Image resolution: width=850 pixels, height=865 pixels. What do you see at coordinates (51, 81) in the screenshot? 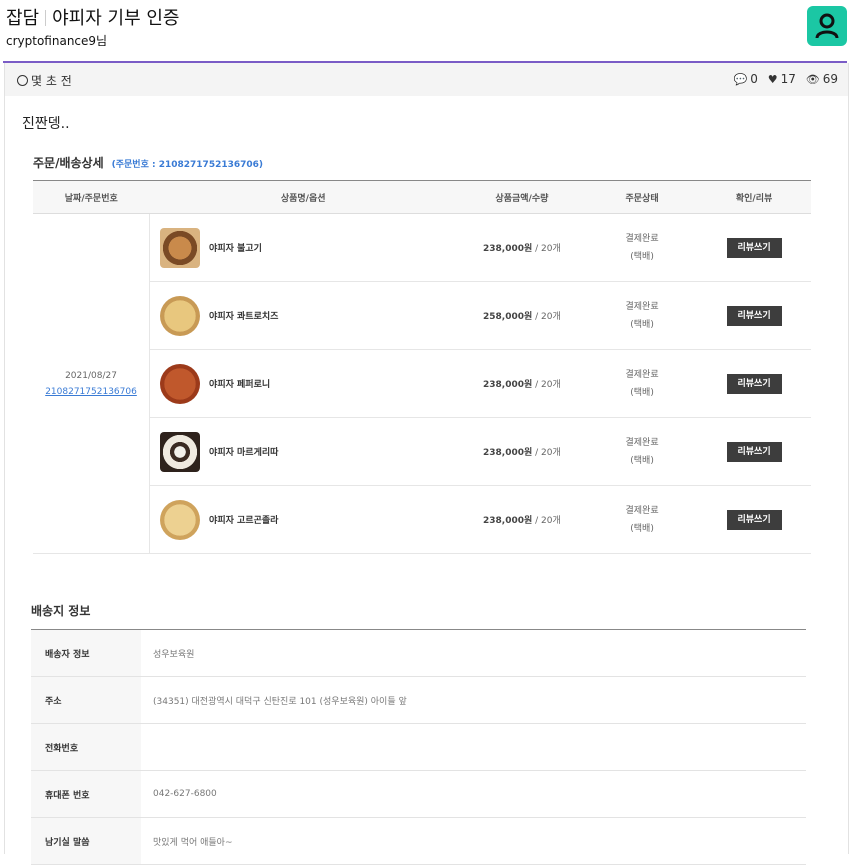
I see `post-time-text: 몇 초 전` at bounding box center [51, 81].